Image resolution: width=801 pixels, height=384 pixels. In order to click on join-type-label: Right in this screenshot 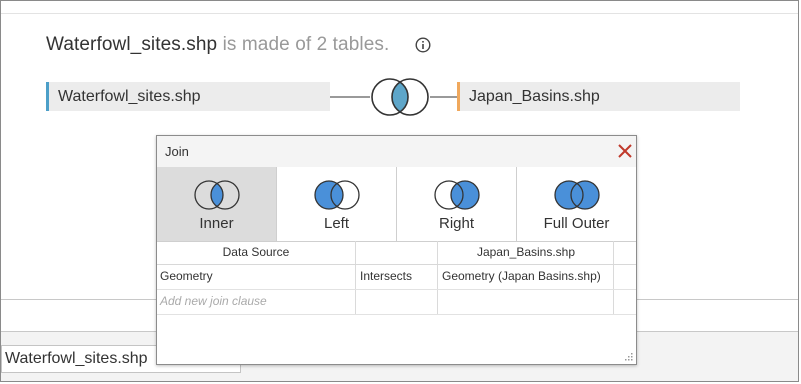, I will do `click(456, 223)`.